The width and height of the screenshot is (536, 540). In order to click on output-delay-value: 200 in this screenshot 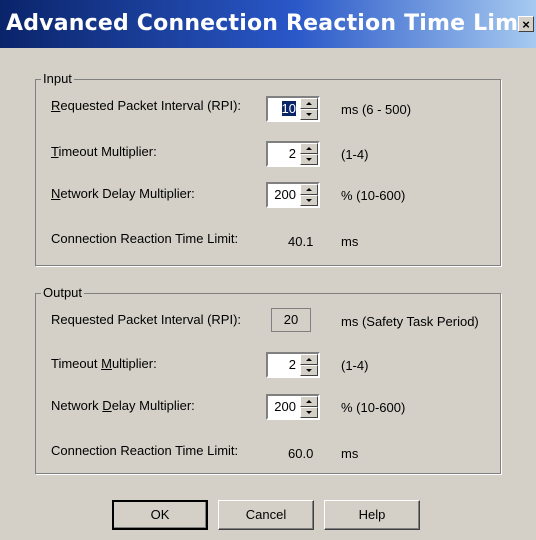, I will do `click(284, 407)`.